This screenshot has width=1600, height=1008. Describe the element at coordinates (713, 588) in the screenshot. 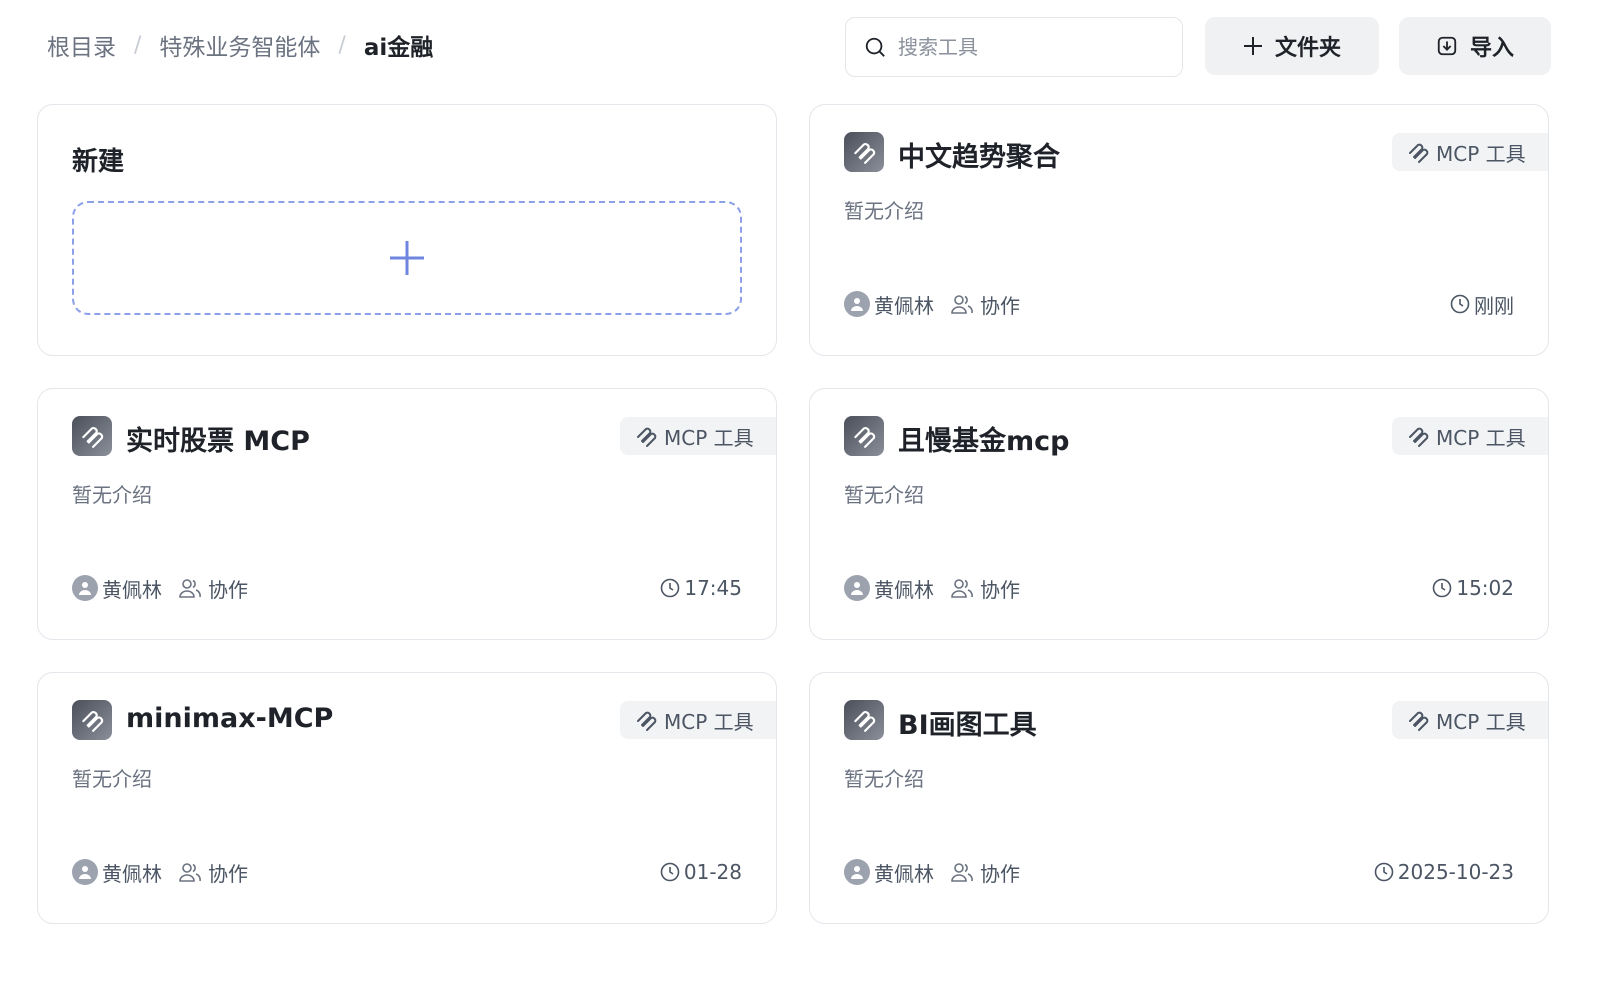

I see `time-value: 17:45` at that location.